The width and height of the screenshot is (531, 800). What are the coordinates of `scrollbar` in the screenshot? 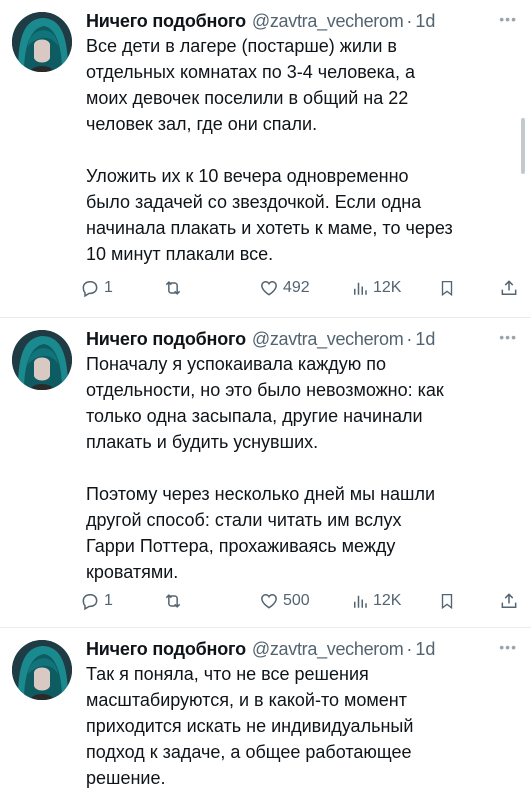 It's located at (523, 146).